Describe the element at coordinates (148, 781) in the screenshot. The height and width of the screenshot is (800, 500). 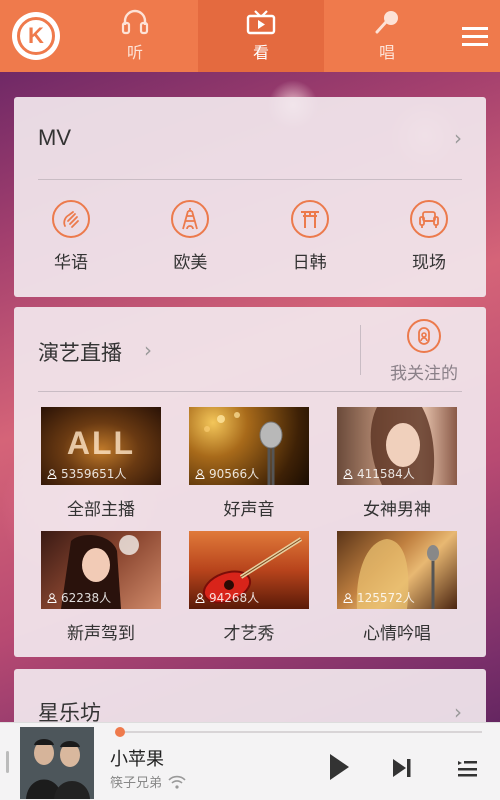
I see `artist-name: 筷子兄弟` at that location.